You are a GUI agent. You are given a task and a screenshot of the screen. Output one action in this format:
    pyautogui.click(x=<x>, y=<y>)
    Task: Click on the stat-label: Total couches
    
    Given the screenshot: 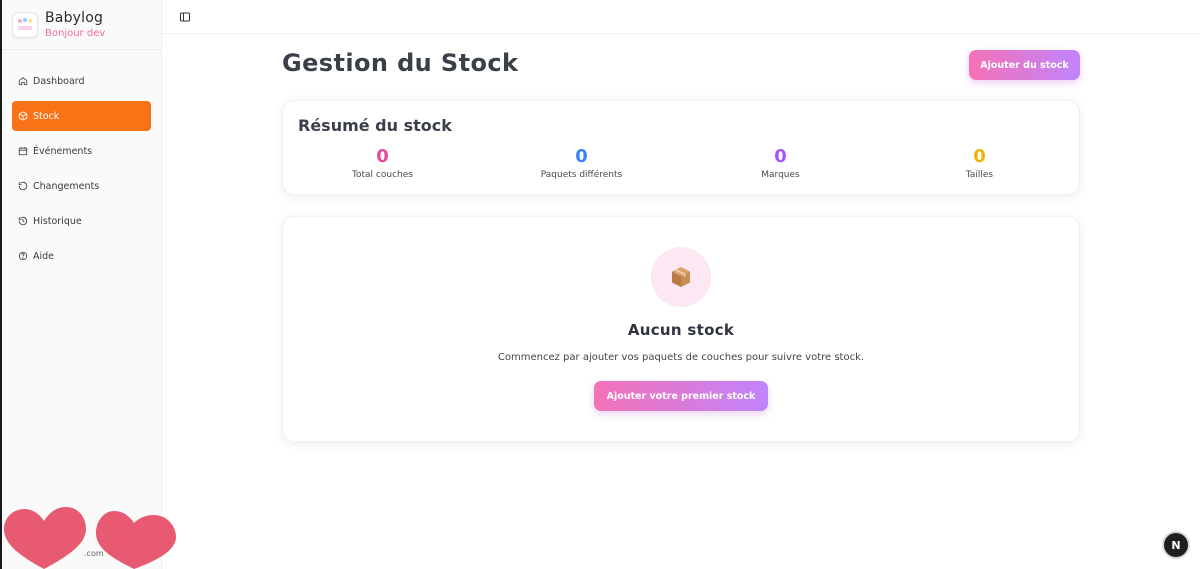 What is the action you would take?
    pyautogui.click(x=382, y=175)
    